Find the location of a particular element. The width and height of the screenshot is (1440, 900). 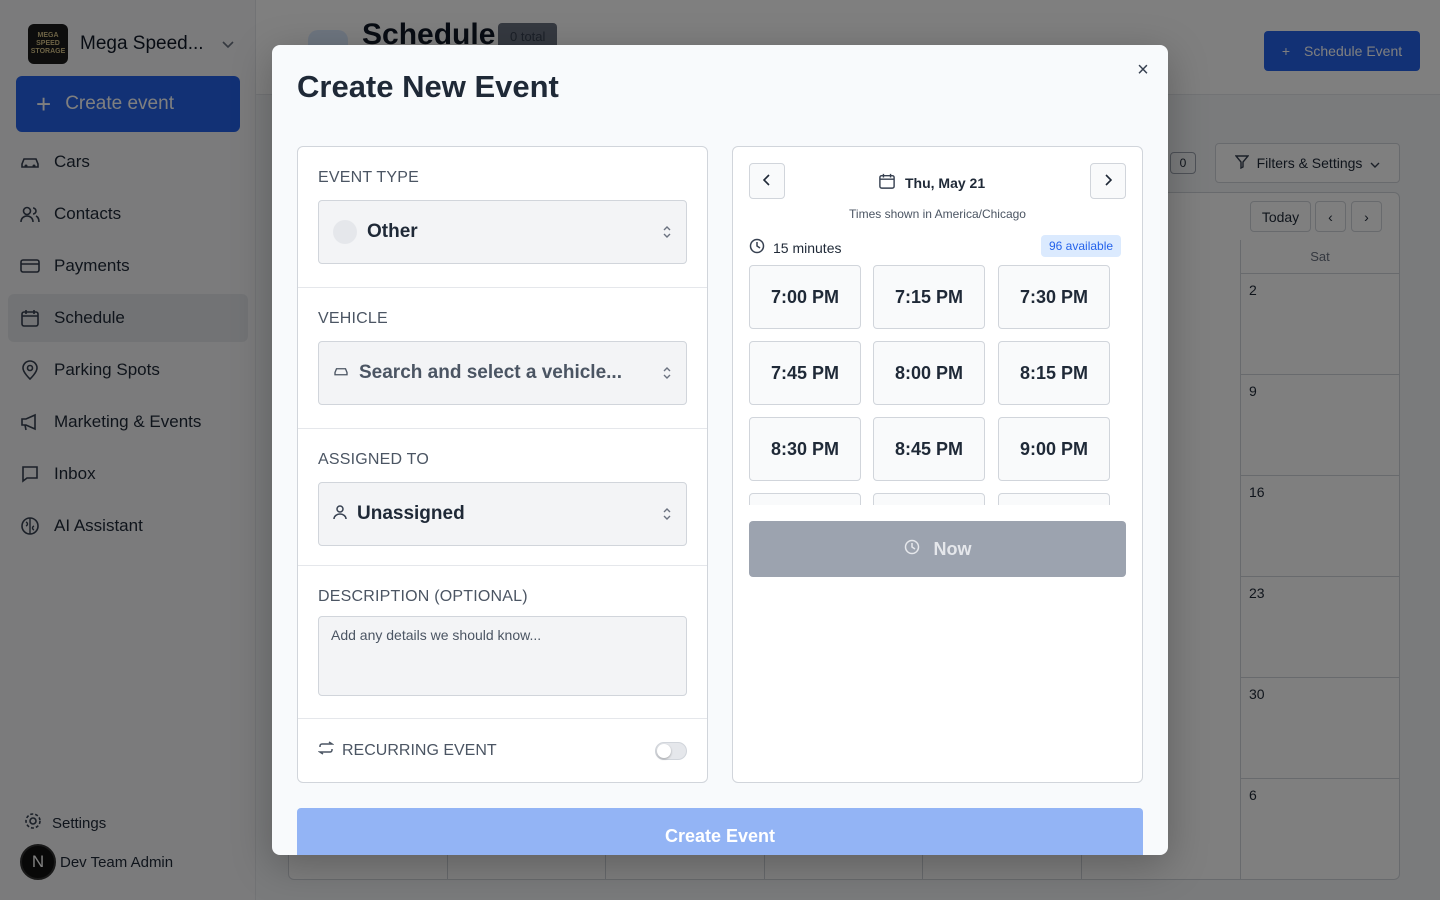

event-type-label: EVENT TYPE is located at coordinates (368, 177).